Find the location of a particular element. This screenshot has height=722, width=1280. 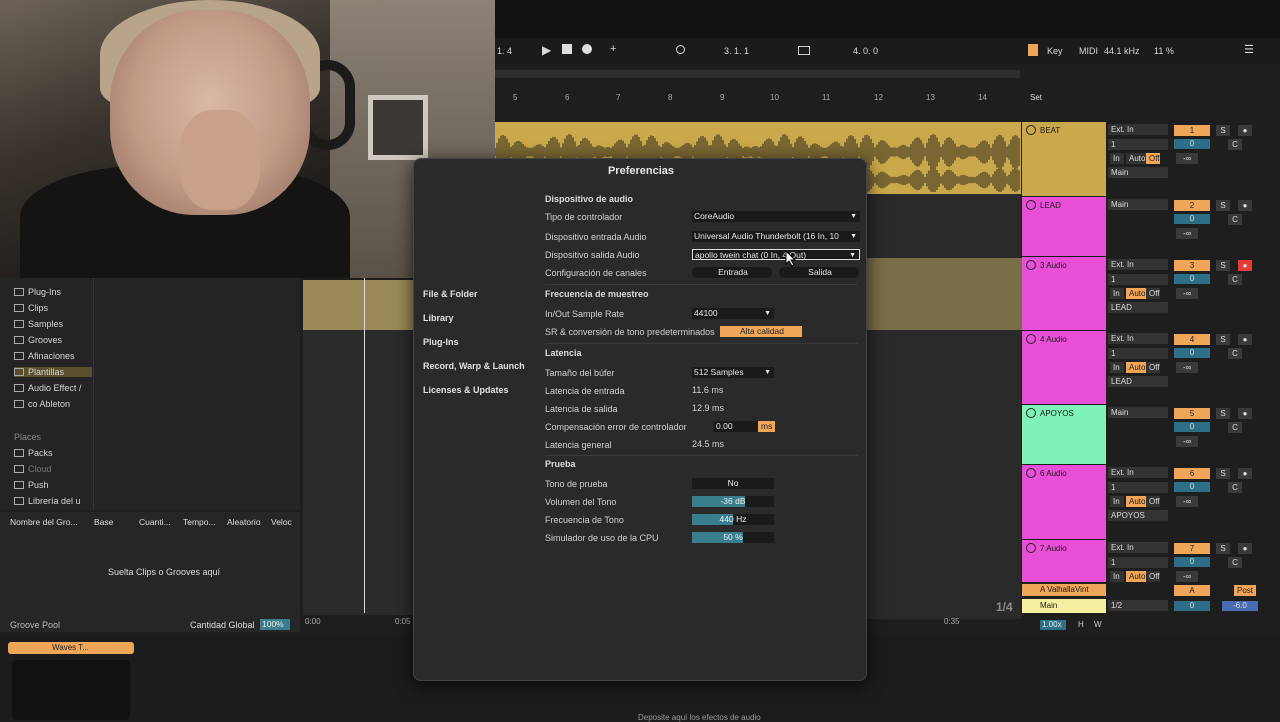

add-icon: + is located at coordinates (613, 49).